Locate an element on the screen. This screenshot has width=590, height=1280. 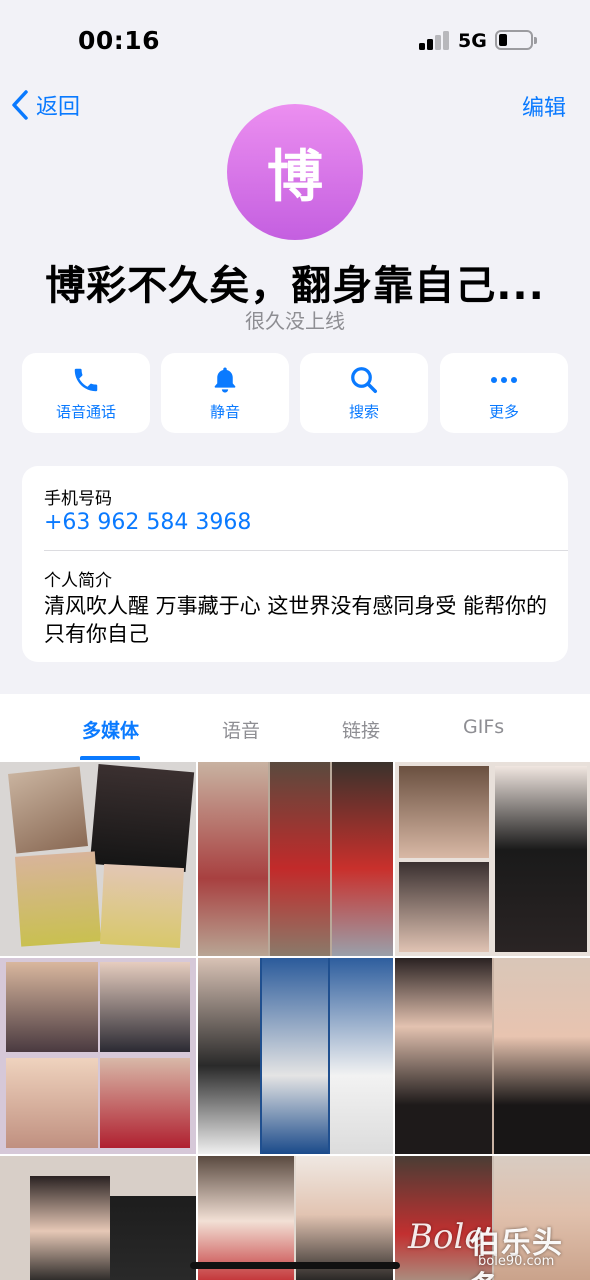
edit-button: 编辑 is located at coordinates (544, 106).